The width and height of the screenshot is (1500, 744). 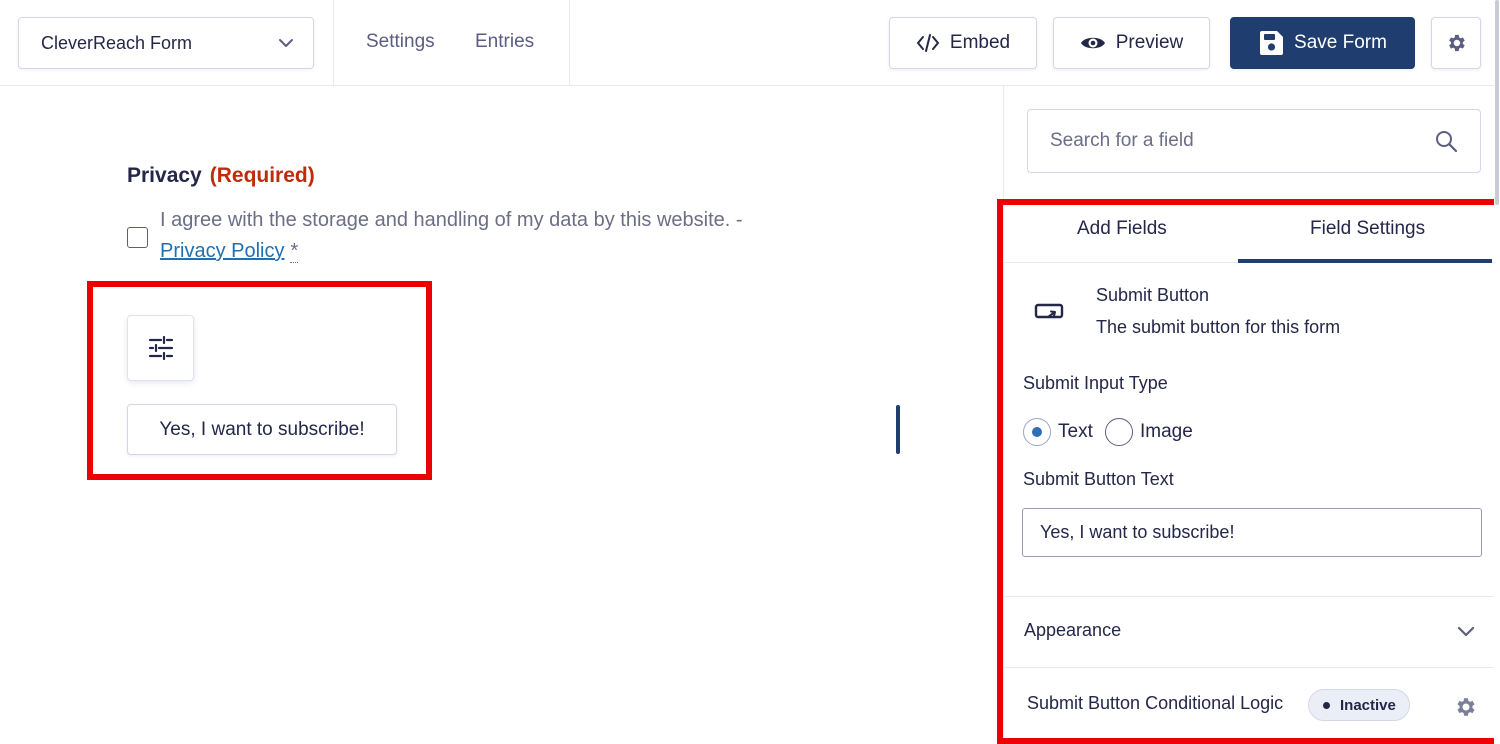 What do you see at coordinates (222, 251) in the screenshot?
I see `privacy-policy-link: Privacy Policy` at bounding box center [222, 251].